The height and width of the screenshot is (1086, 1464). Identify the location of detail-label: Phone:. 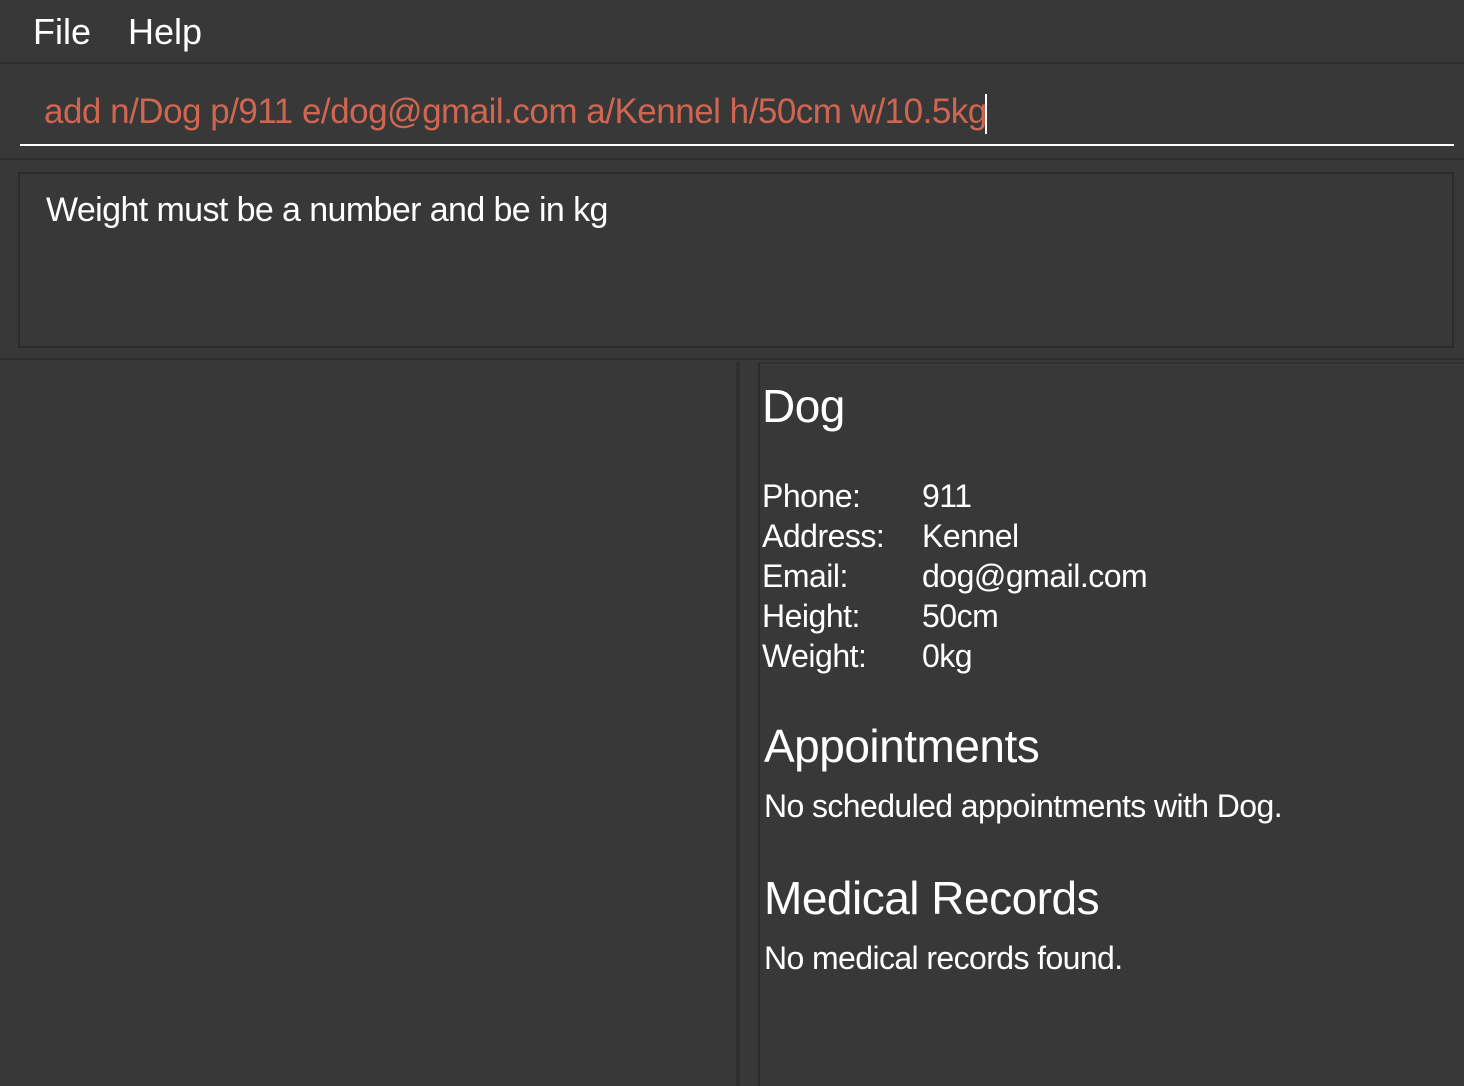
(811, 496).